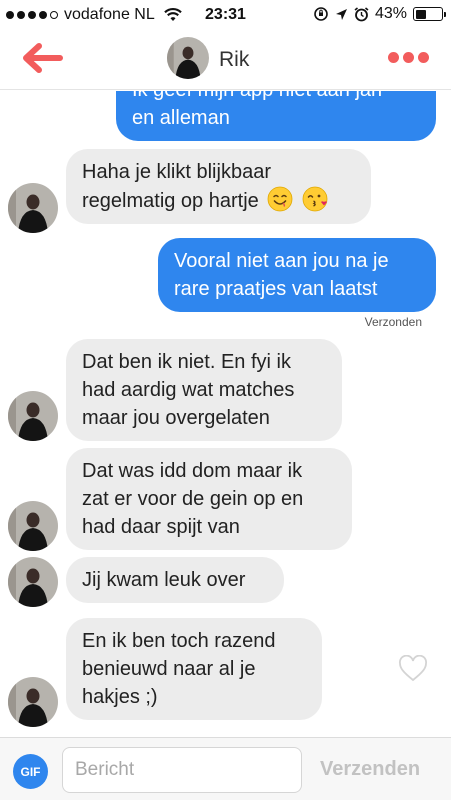 The image size is (451, 800). What do you see at coordinates (234, 60) in the screenshot?
I see `contact-name: Rik` at bounding box center [234, 60].